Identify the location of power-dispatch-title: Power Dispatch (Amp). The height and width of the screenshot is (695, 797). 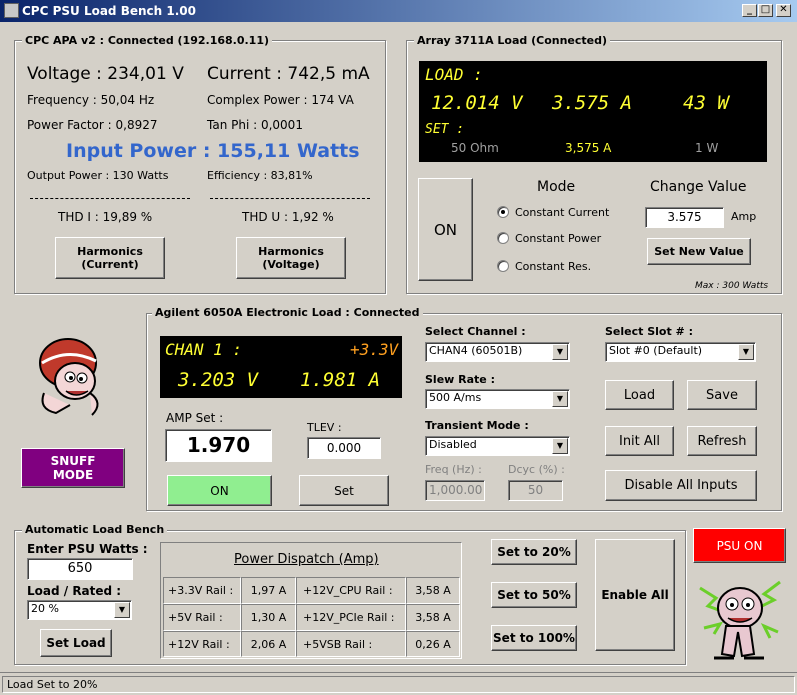
(306, 559).